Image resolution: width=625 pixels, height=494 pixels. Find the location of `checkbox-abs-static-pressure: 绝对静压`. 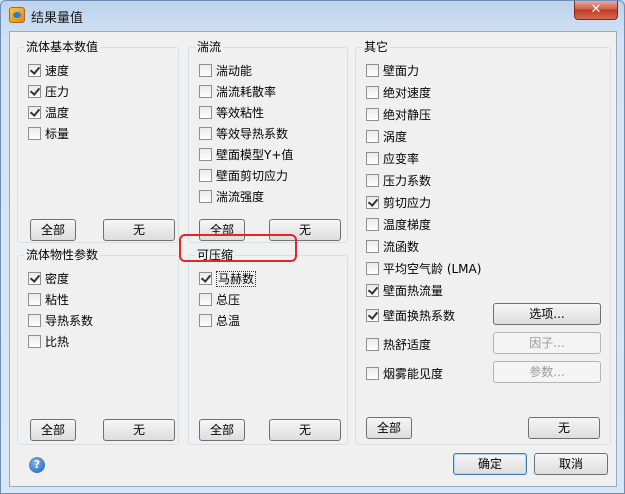

checkbox-abs-static-pressure: 绝对静压 is located at coordinates (398, 116).